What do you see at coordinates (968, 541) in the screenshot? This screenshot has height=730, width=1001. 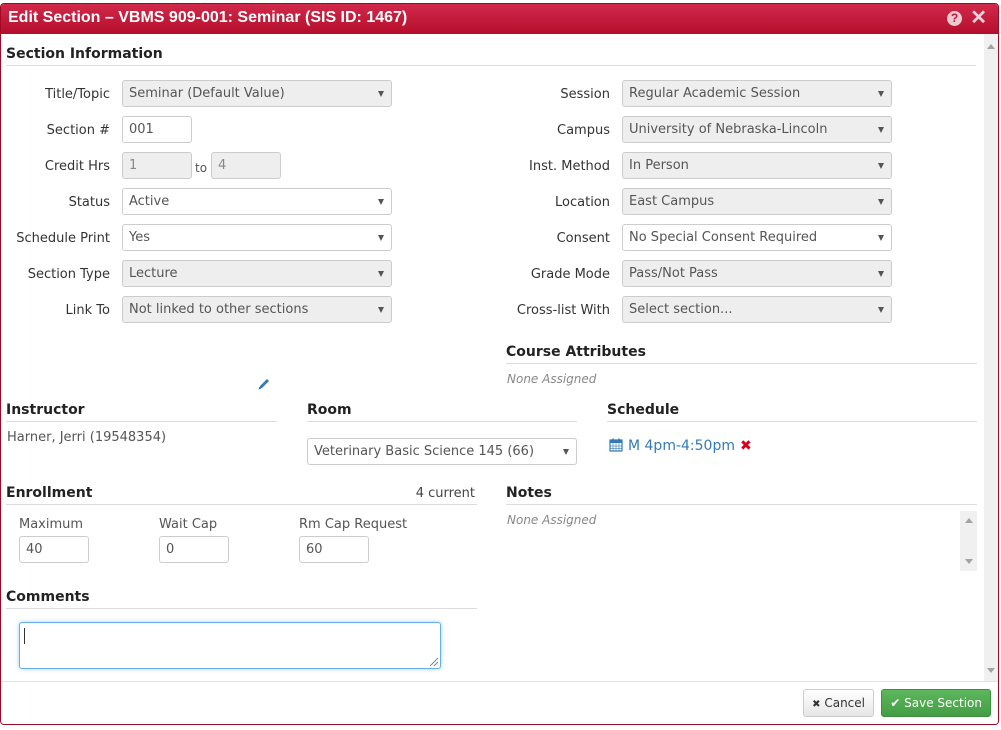 I see `notes-scrollbar` at bounding box center [968, 541].